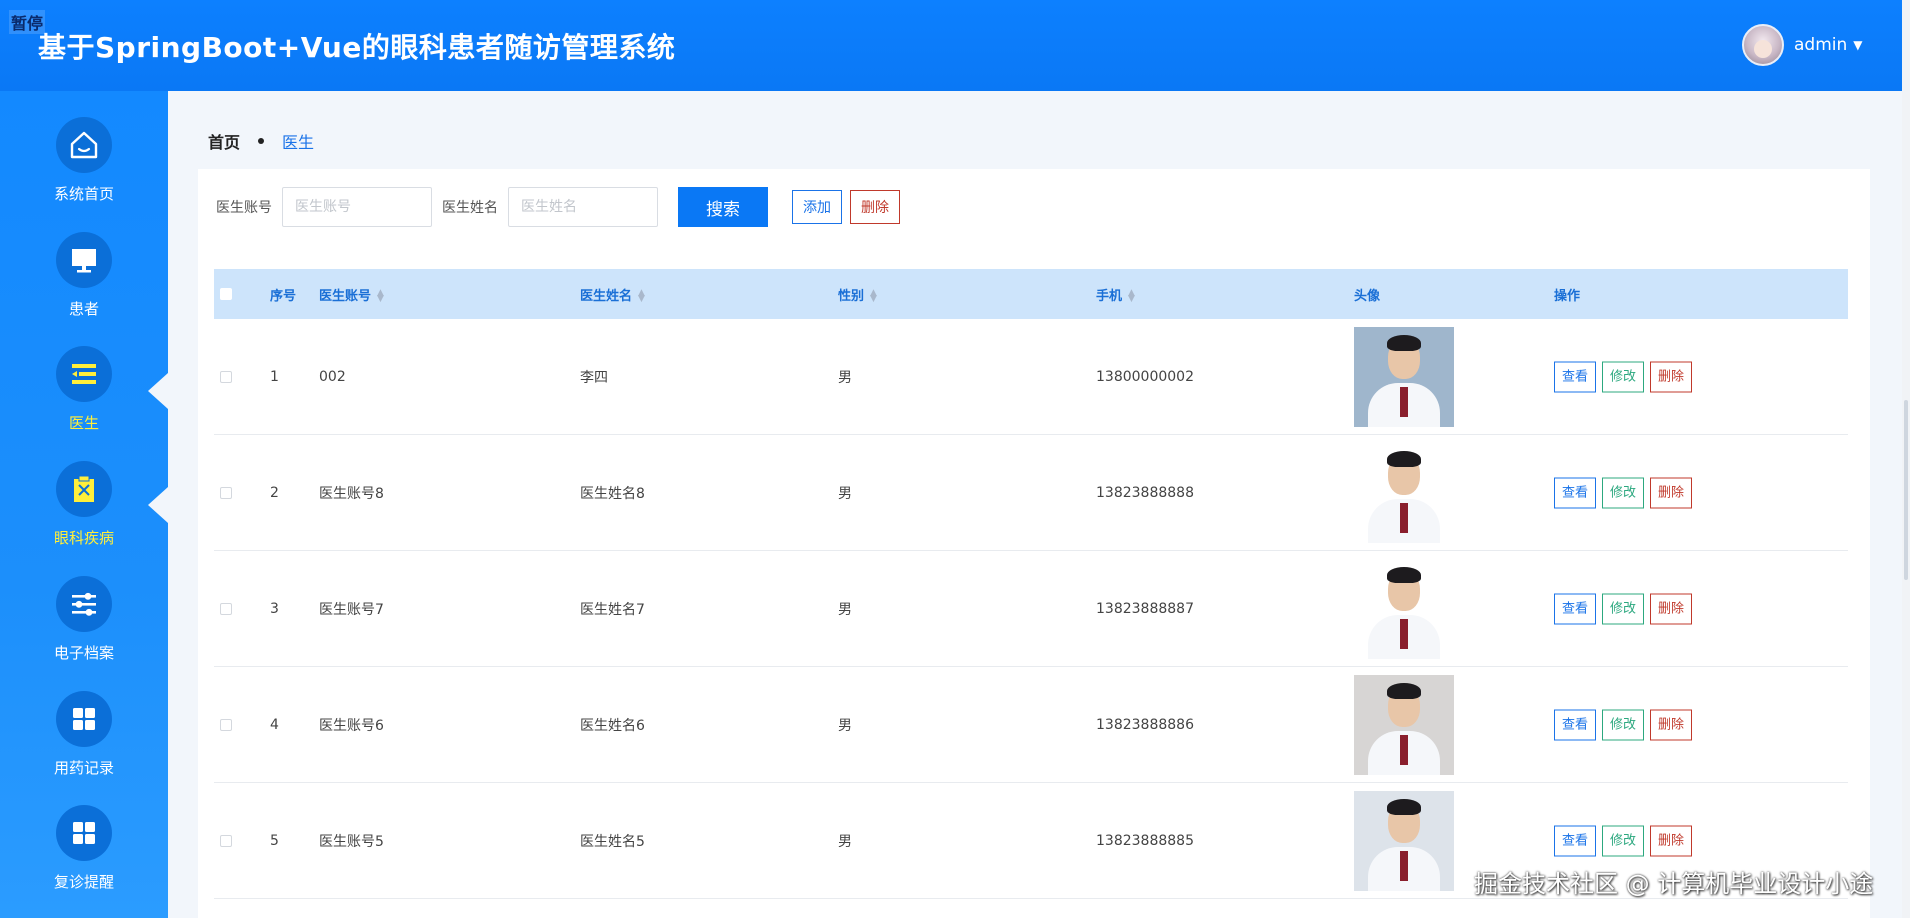 The width and height of the screenshot is (1910, 918). I want to click on sidebar-item-followup: 复诊提醒, so click(84, 848).